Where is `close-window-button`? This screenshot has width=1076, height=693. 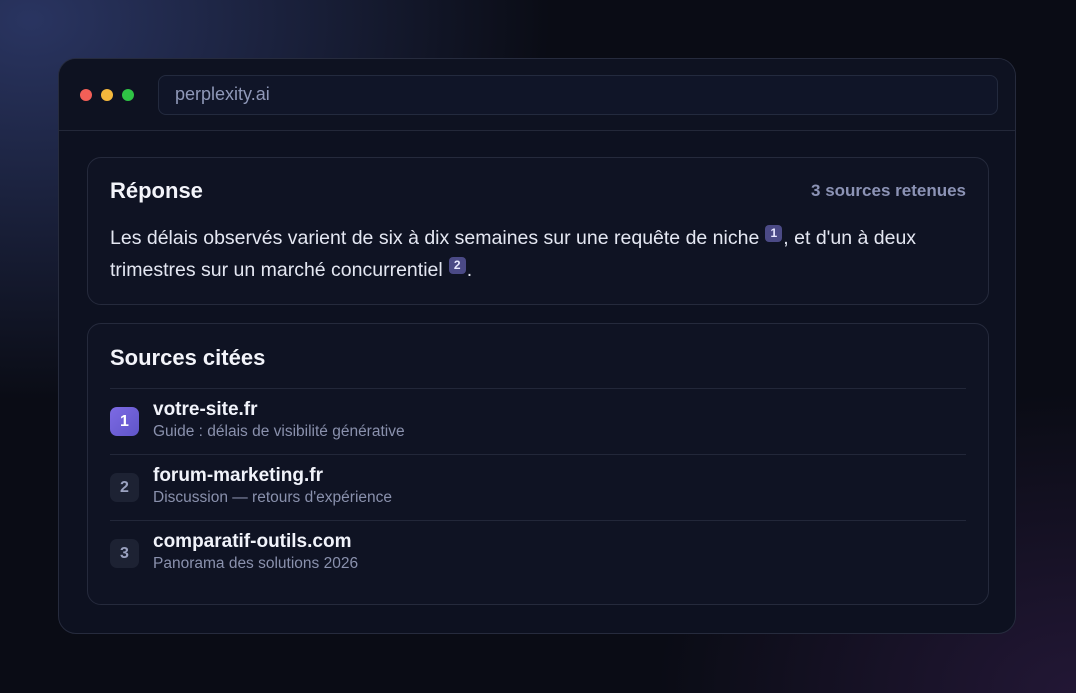 close-window-button is located at coordinates (86, 94).